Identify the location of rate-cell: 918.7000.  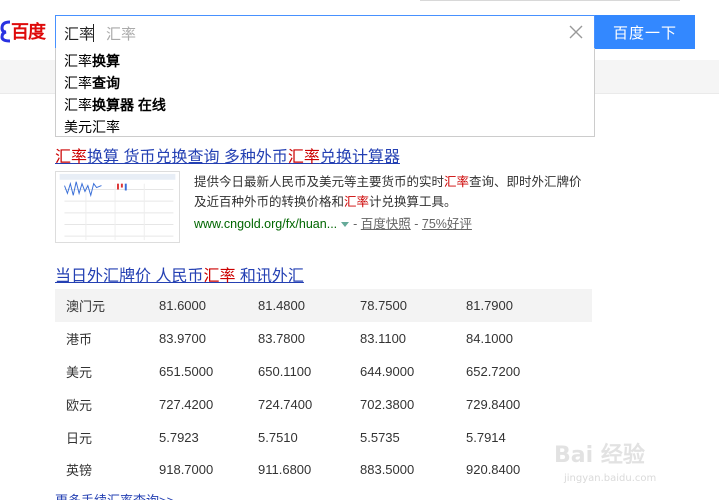
(186, 470).